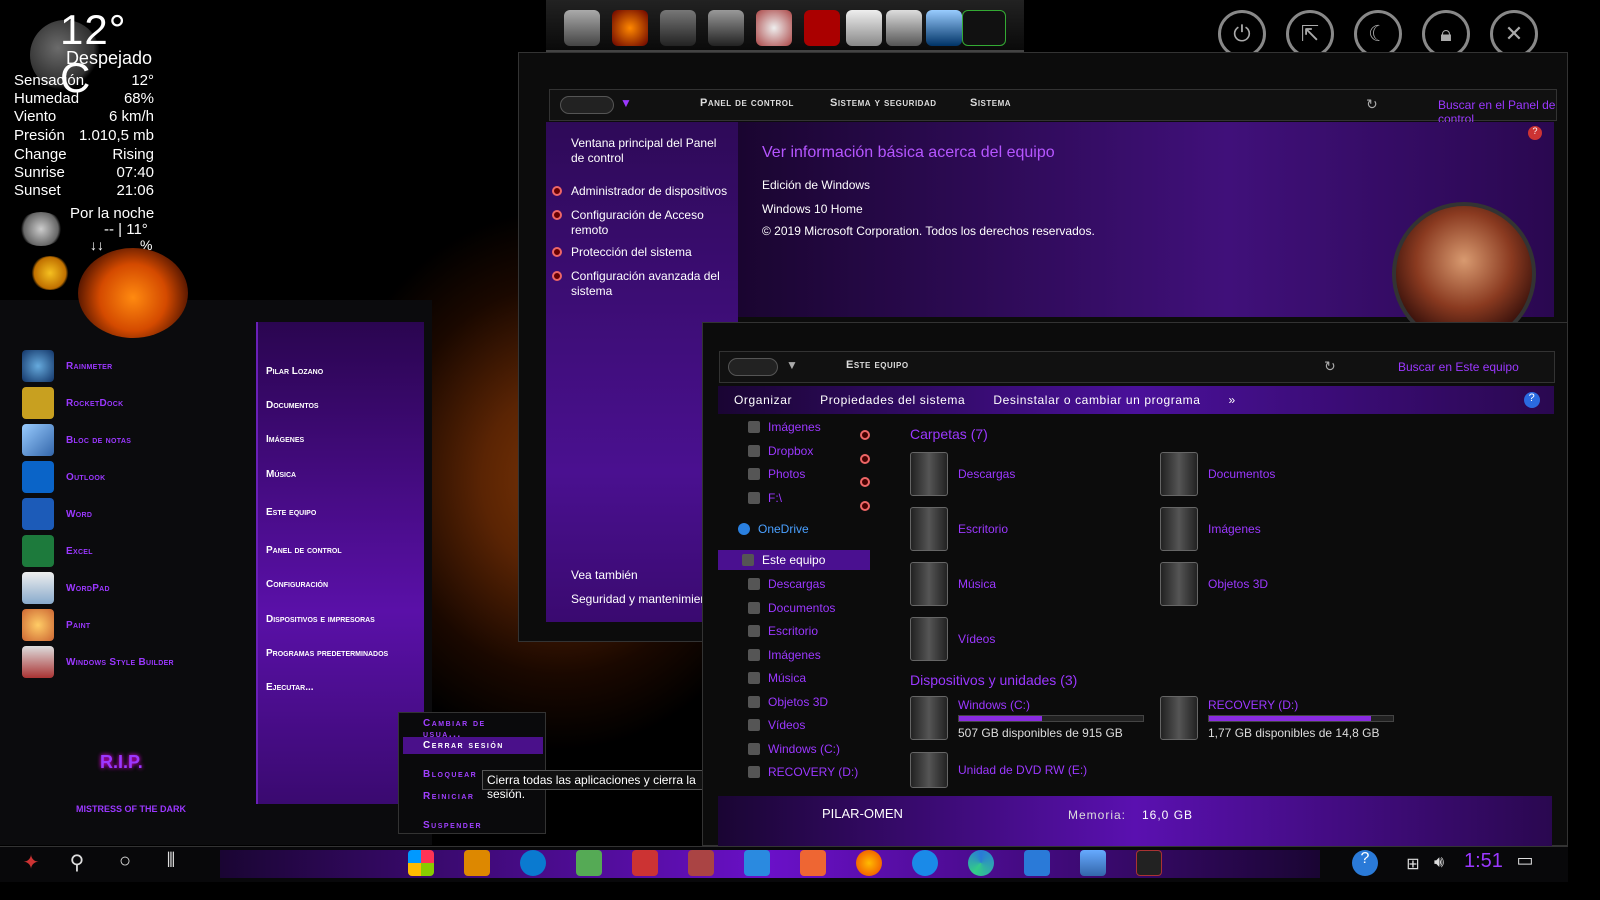 The height and width of the screenshot is (900, 1600). I want to click on nav-item: Objetos 3D, so click(788, 702).